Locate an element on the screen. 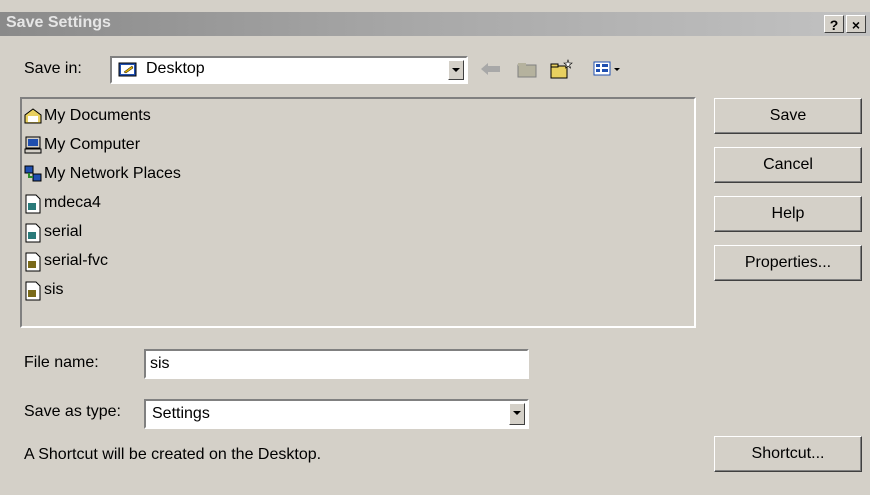 The height and width of the screenshot is (495, 870). my-computer-icon is located at coordinates (33, 145).